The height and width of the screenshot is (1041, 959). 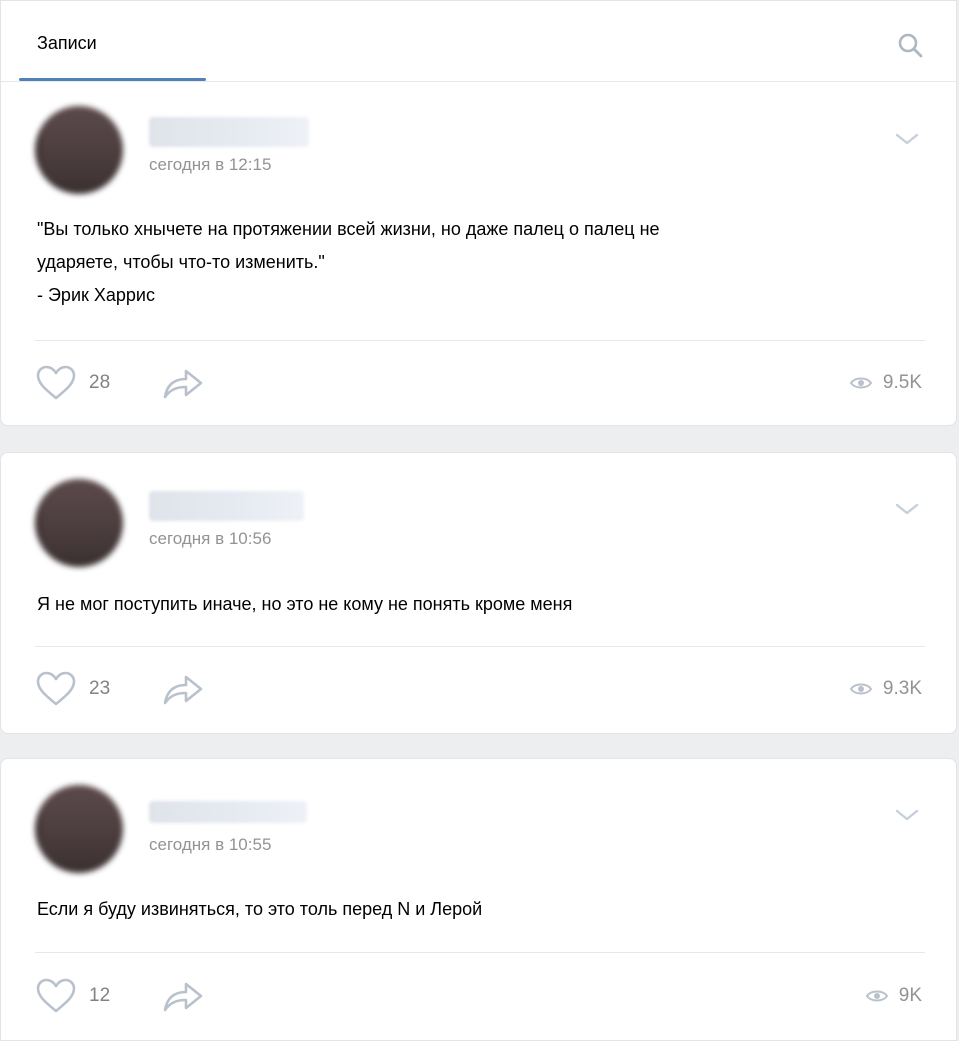 I want to click on tabs-bar: Записи, so click(x=478, y=41).